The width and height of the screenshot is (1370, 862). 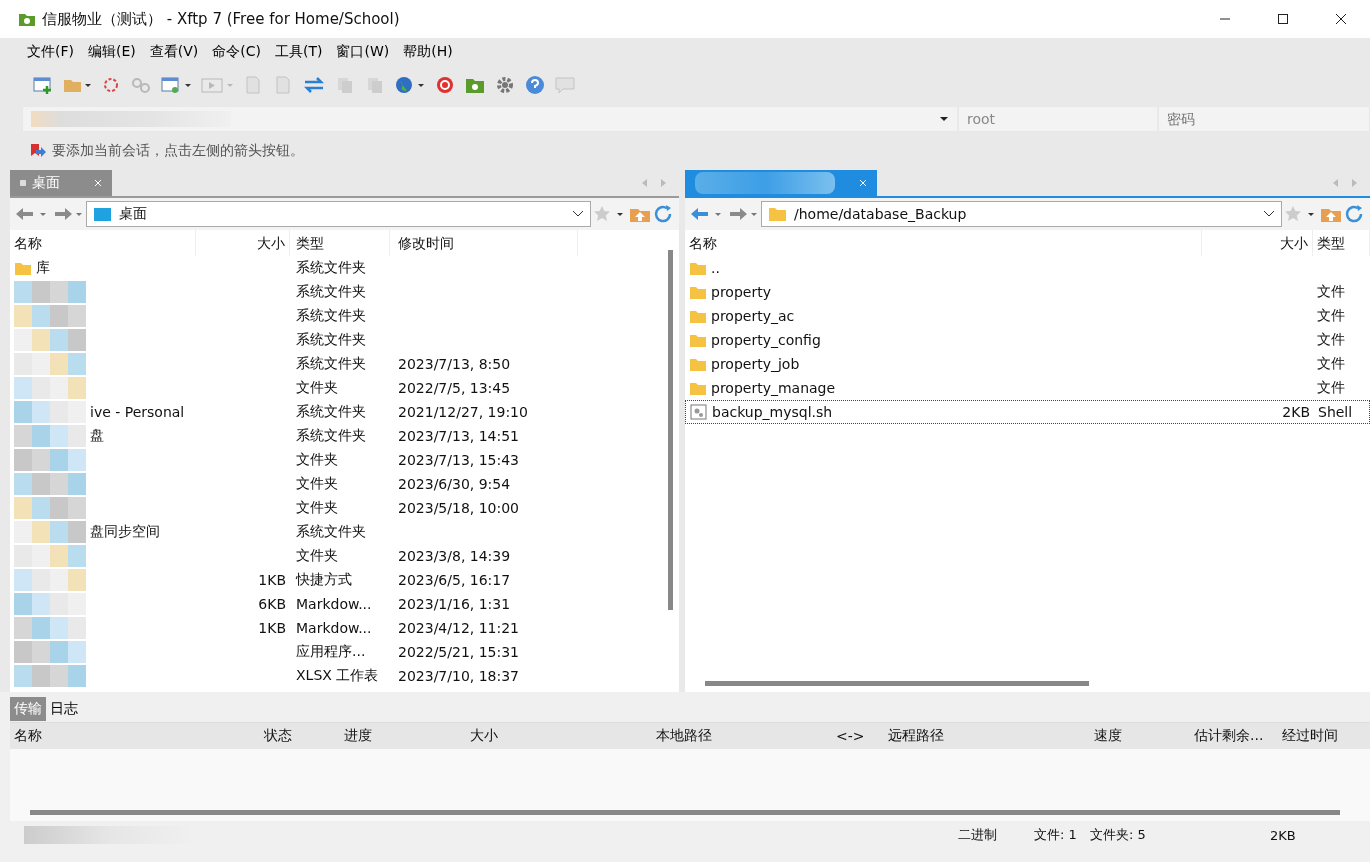 What do you see at coordinates (428, 52) in the screenshot?
I see `menu-item: 帮助(H)` at bounding box center [428, 52].